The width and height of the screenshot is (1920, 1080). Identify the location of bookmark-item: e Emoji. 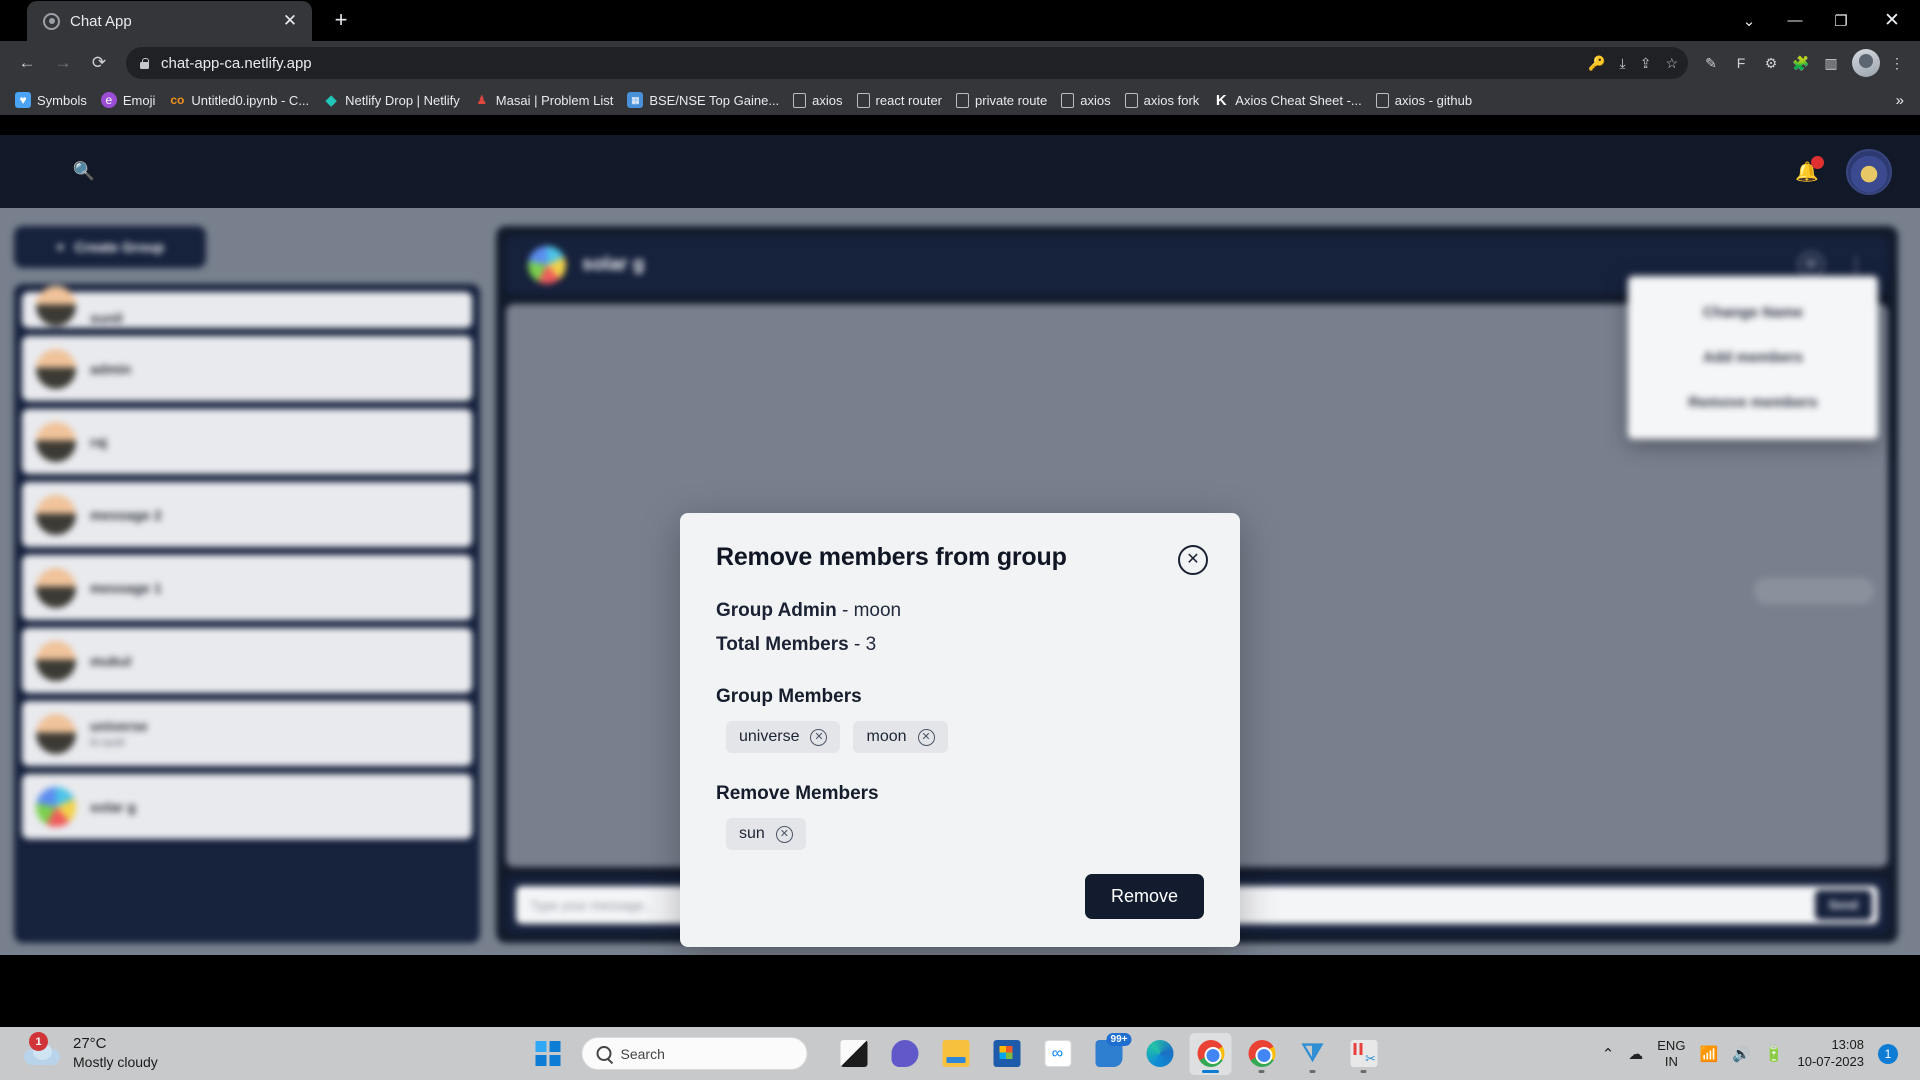
(128, 100).